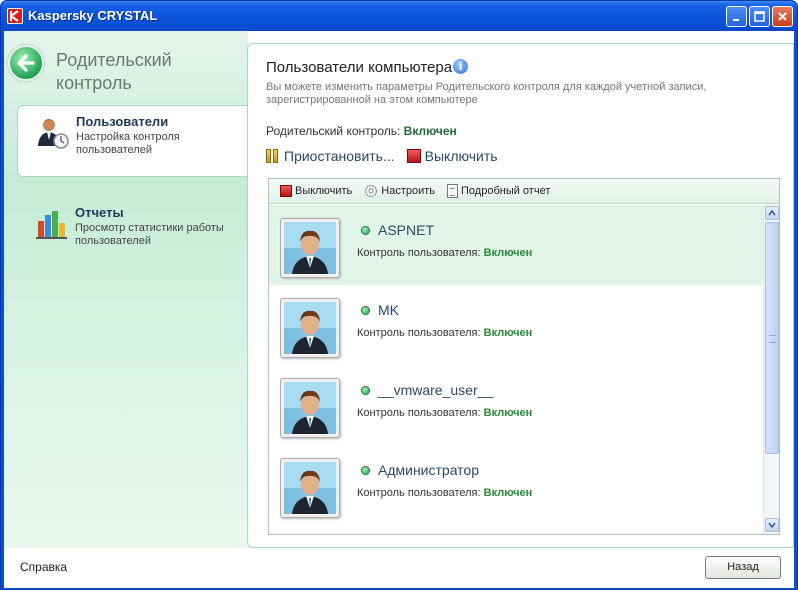 This screenshot has height=590, width=798. Describe the element at coordinates (149, 234) in the screenshot. I see `sidebar-item-desc: Просмотр статистики работы пользователей` at that location.